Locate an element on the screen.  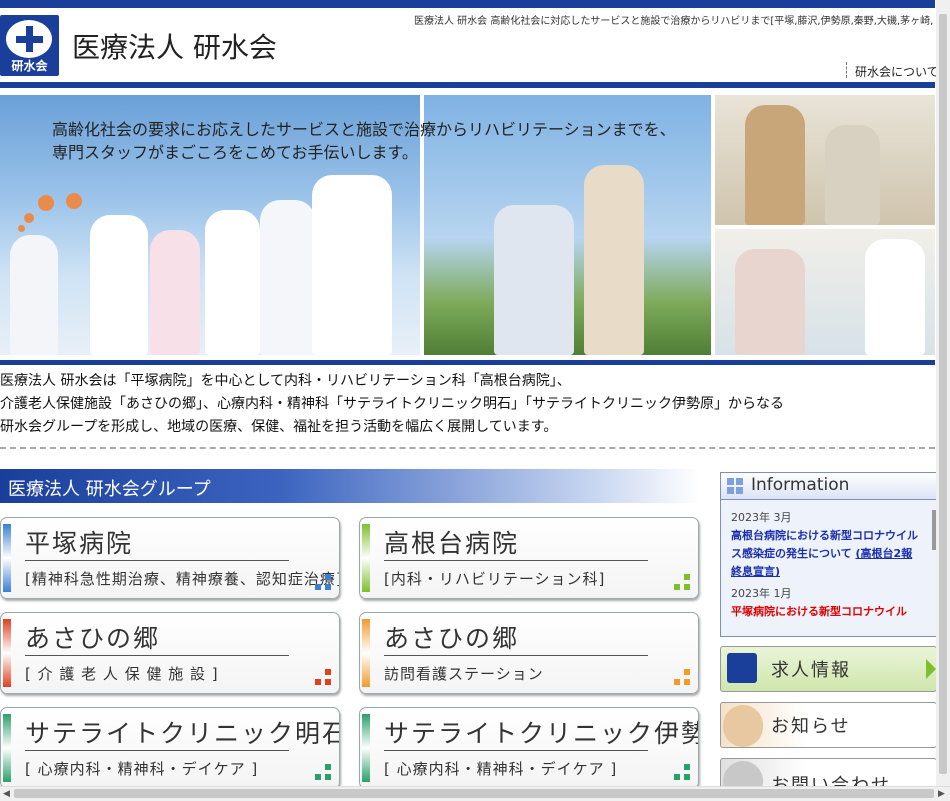
card-title: サテライトクリニック伊勢原 is located at coordinates (541, 733).